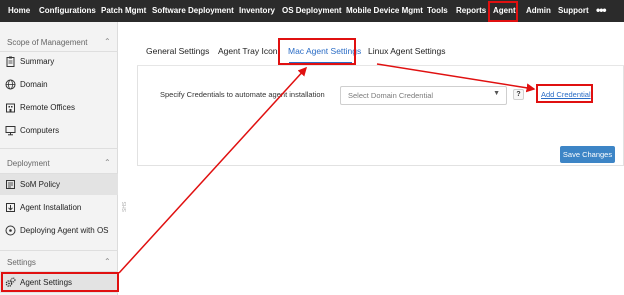 The image size is (624, 295). What do you see at coordinates (47, 42) in the screenshot?
I see `scope-of-management-header: Scope of Management` at bounding box center [47, 42].